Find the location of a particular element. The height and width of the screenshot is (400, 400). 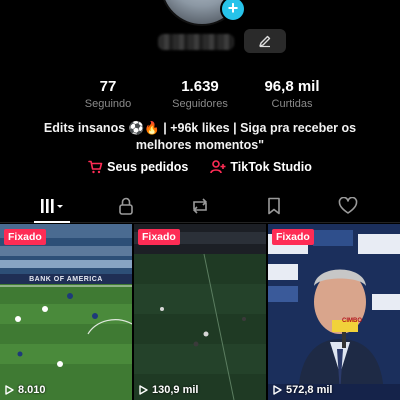

repost-icon is located at coordinates (200, 206).